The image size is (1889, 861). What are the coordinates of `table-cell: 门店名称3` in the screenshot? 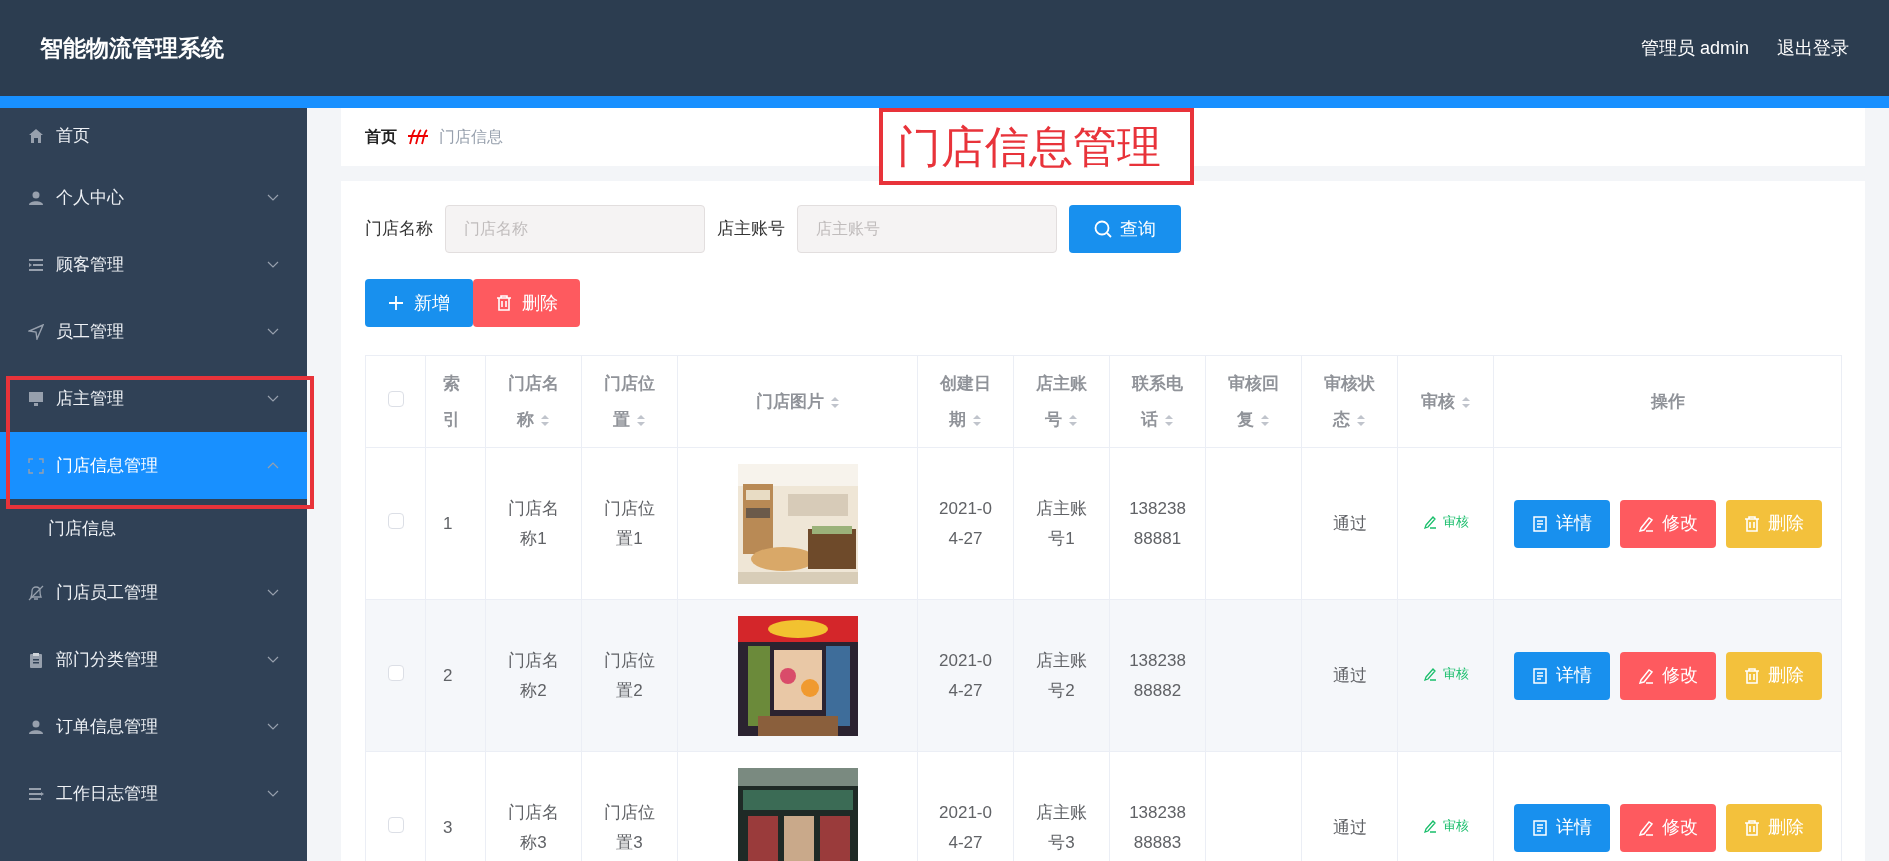 It's located at (533, 827).